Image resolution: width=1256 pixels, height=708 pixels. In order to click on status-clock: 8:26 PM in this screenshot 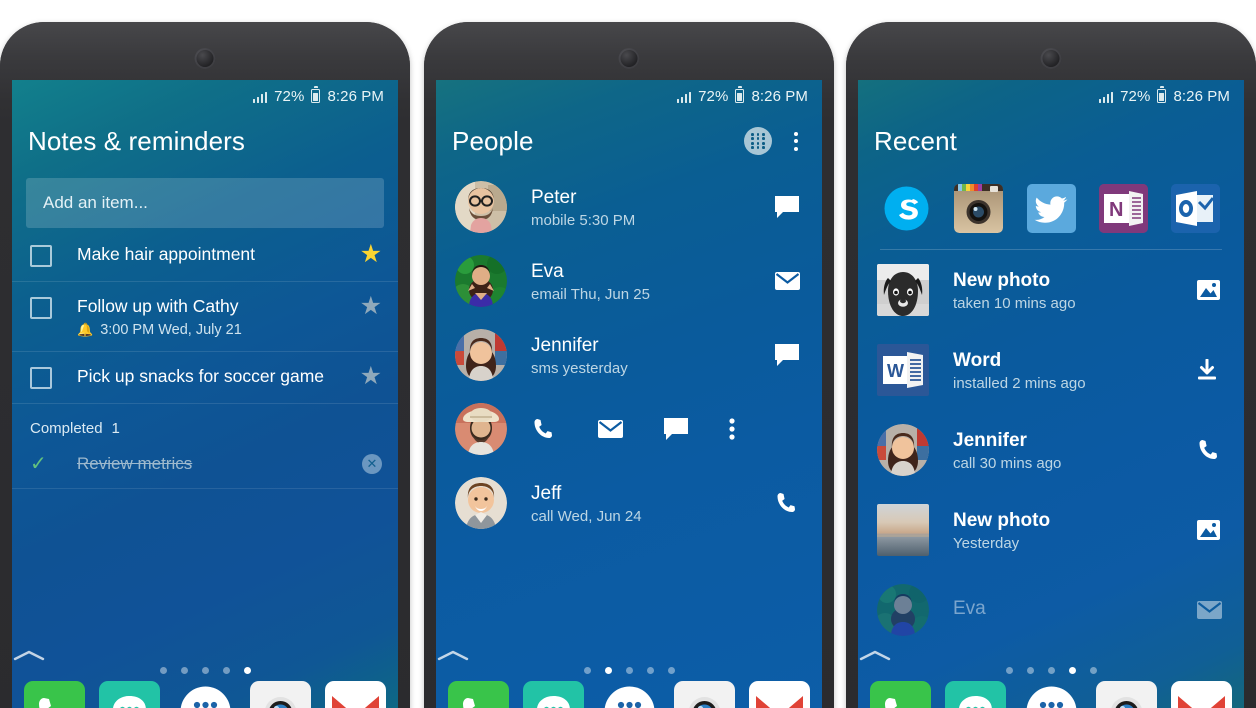, I will do `click(779, 96)`.